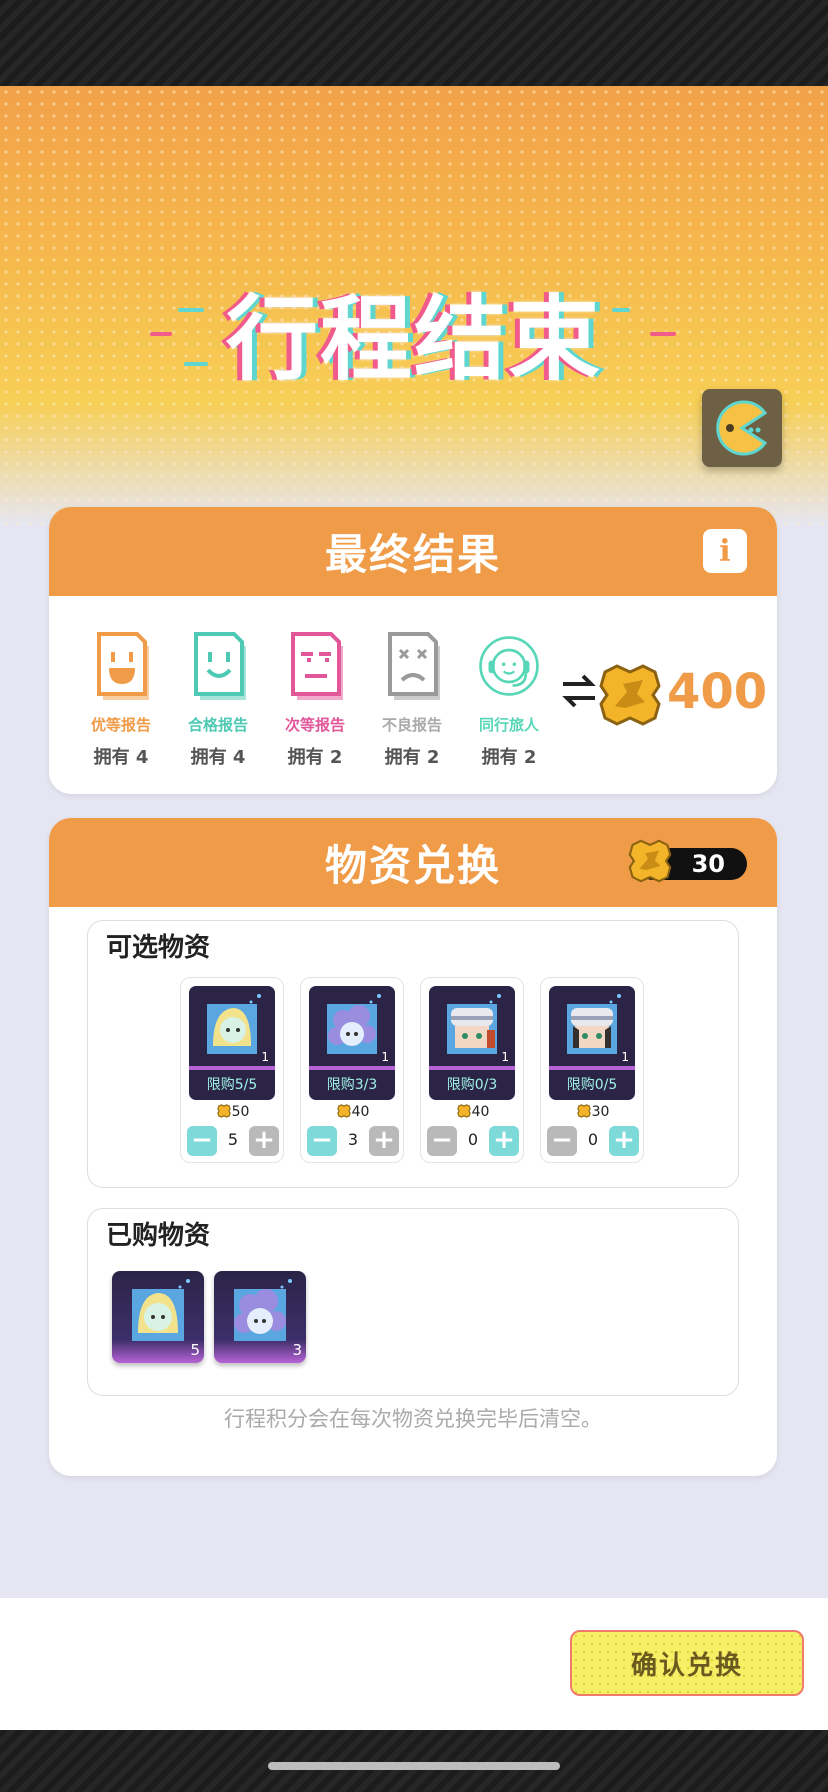  I want to click on report-label: 合格报告, so click(217, 725).